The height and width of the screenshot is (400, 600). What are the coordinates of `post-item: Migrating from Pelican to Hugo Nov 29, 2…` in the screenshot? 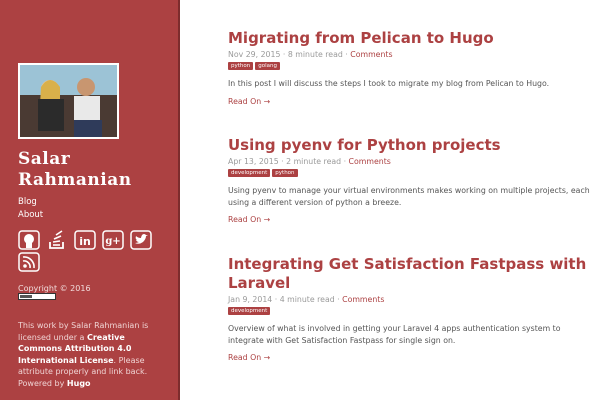 It's located at (408, 68).